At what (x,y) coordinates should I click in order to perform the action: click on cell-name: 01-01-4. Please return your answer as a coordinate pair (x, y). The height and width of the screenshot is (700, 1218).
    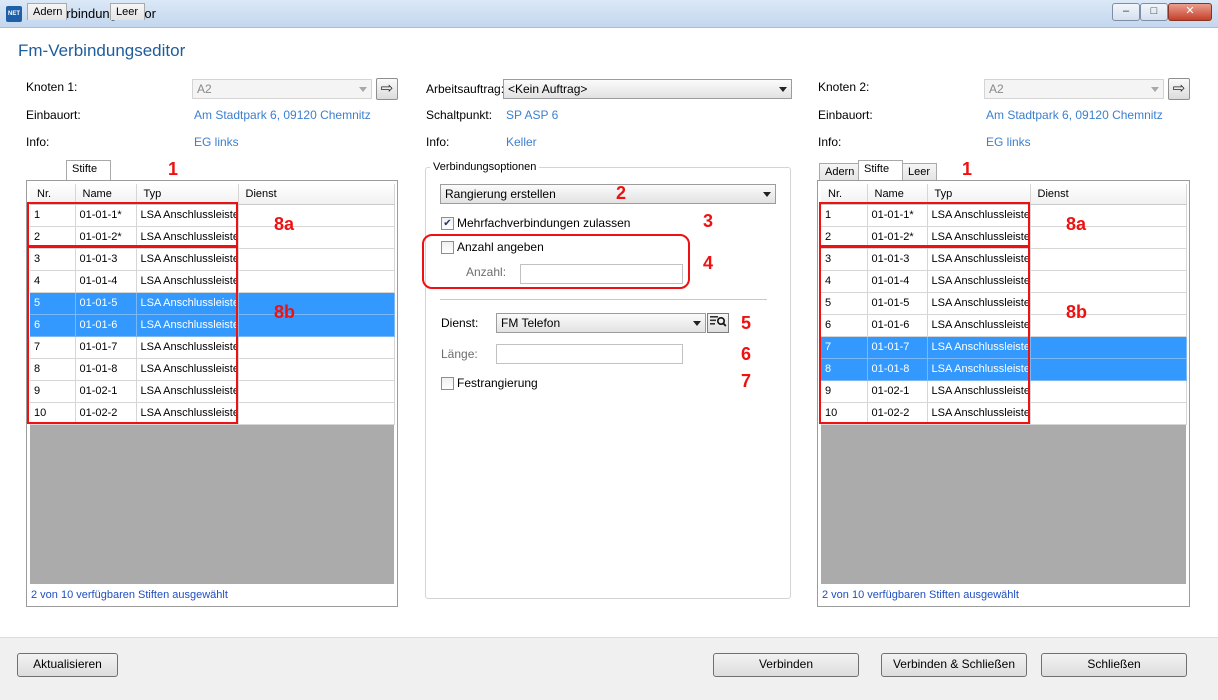
    Looking at the image, I should click on (897, 281).